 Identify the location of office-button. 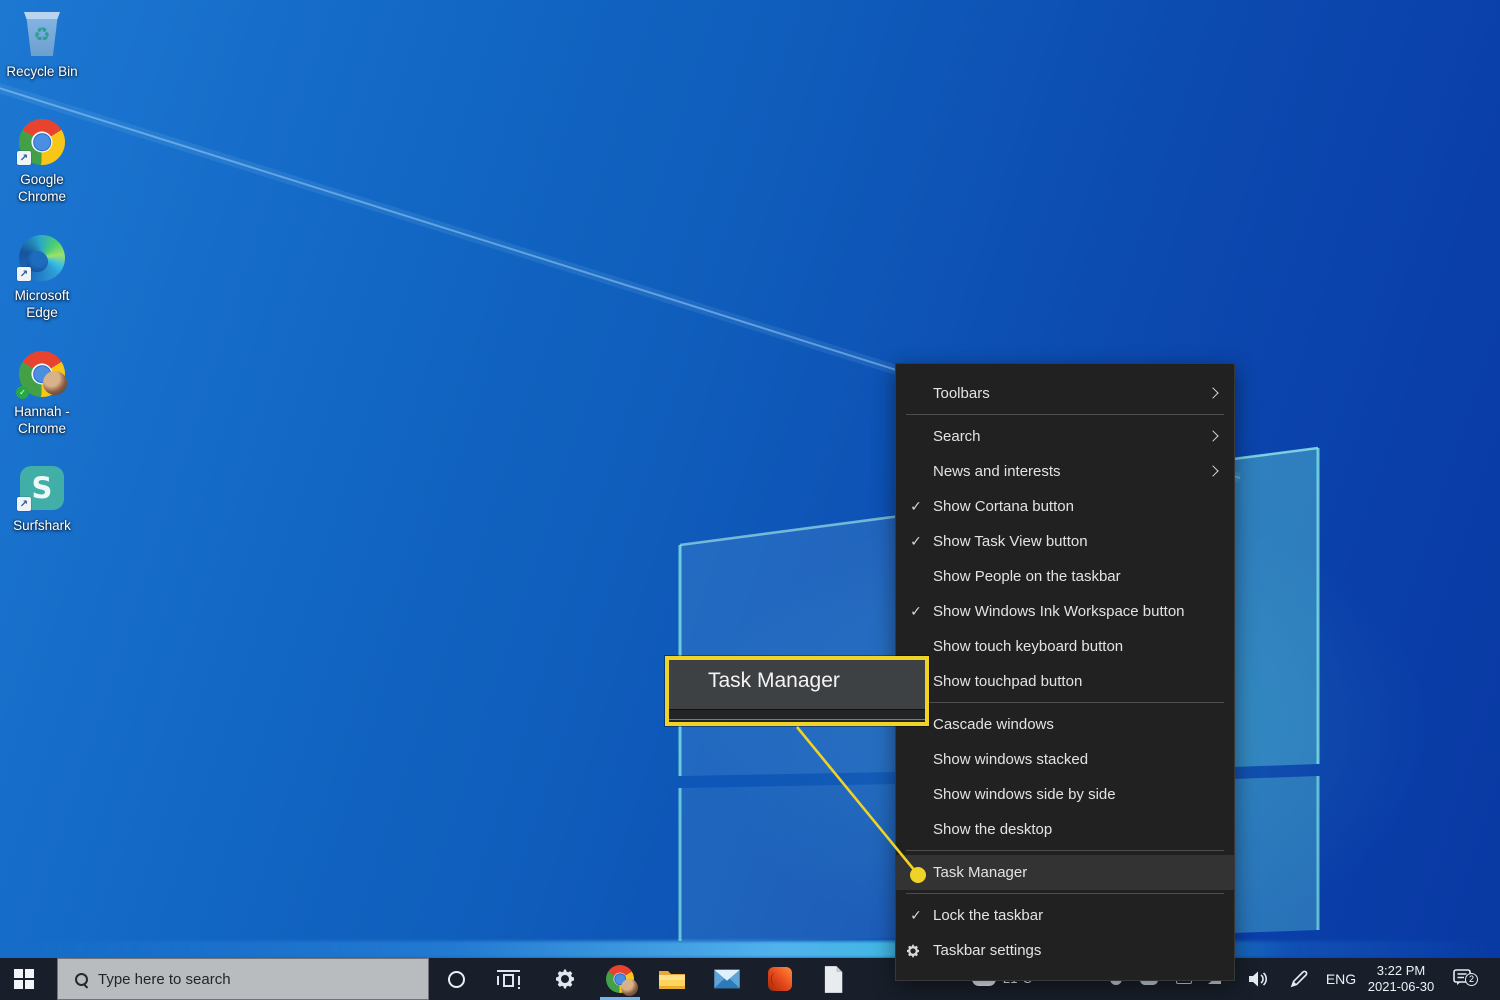
(780, 979).